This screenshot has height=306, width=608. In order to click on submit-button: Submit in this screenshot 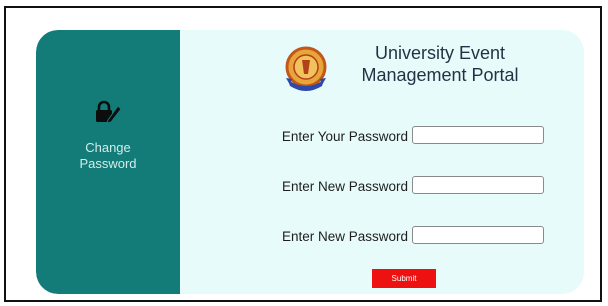, I will do `click(404, 278)`.